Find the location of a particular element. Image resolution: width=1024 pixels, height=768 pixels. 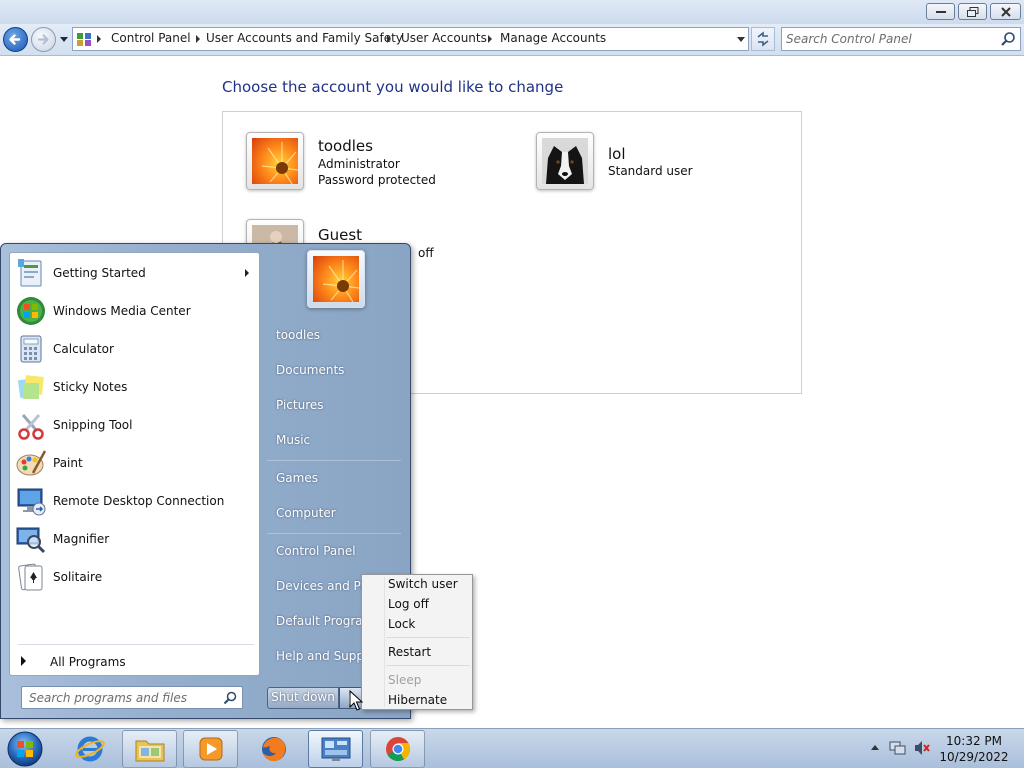

program-windows-media-center: Windows Media Center is located at coordinates (135, 311).